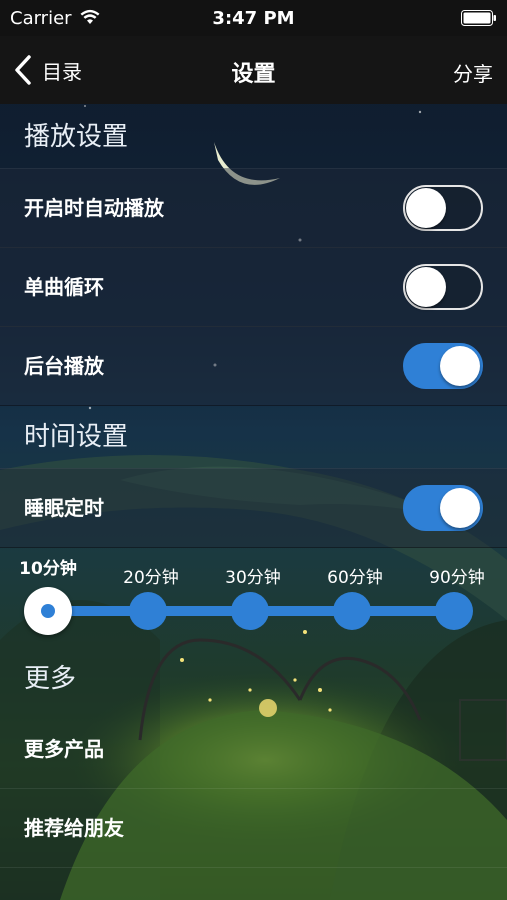  Describe the element at coordinates (94, 208) in the screenshot. I see `autoplay-label: 开启时自动播放` at that location.